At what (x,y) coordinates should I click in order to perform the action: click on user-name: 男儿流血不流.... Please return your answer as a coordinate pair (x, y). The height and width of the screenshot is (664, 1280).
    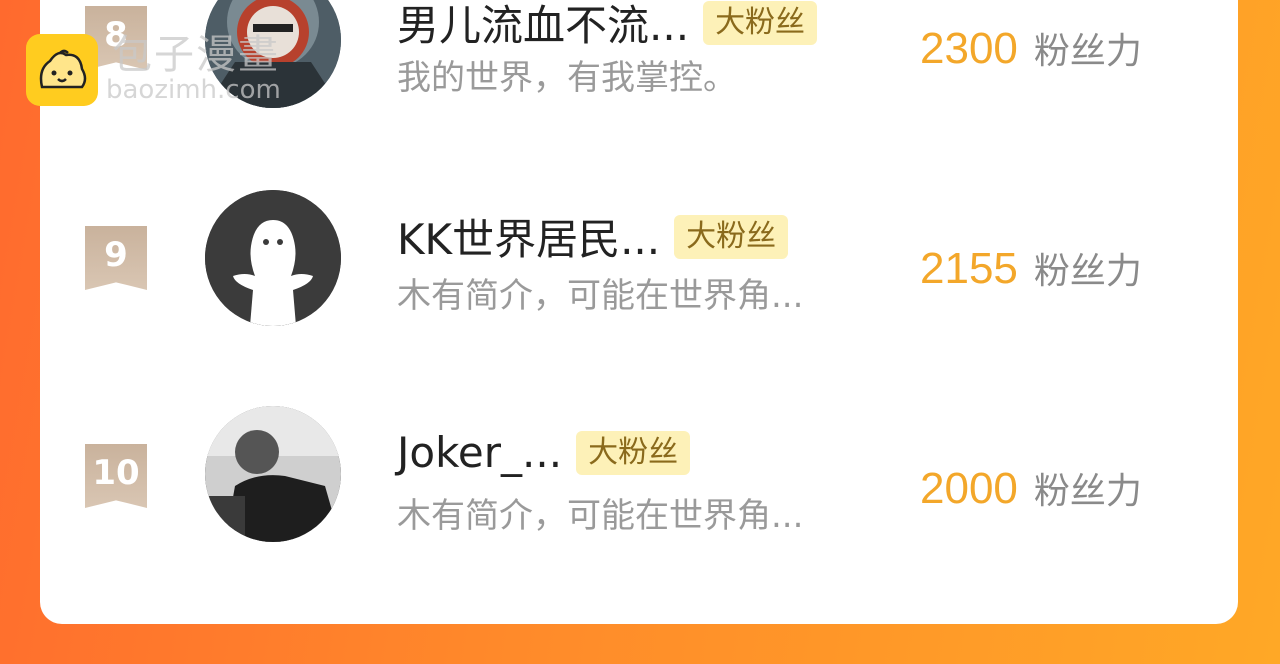
    Looking at the image, I should click on (543, 26).